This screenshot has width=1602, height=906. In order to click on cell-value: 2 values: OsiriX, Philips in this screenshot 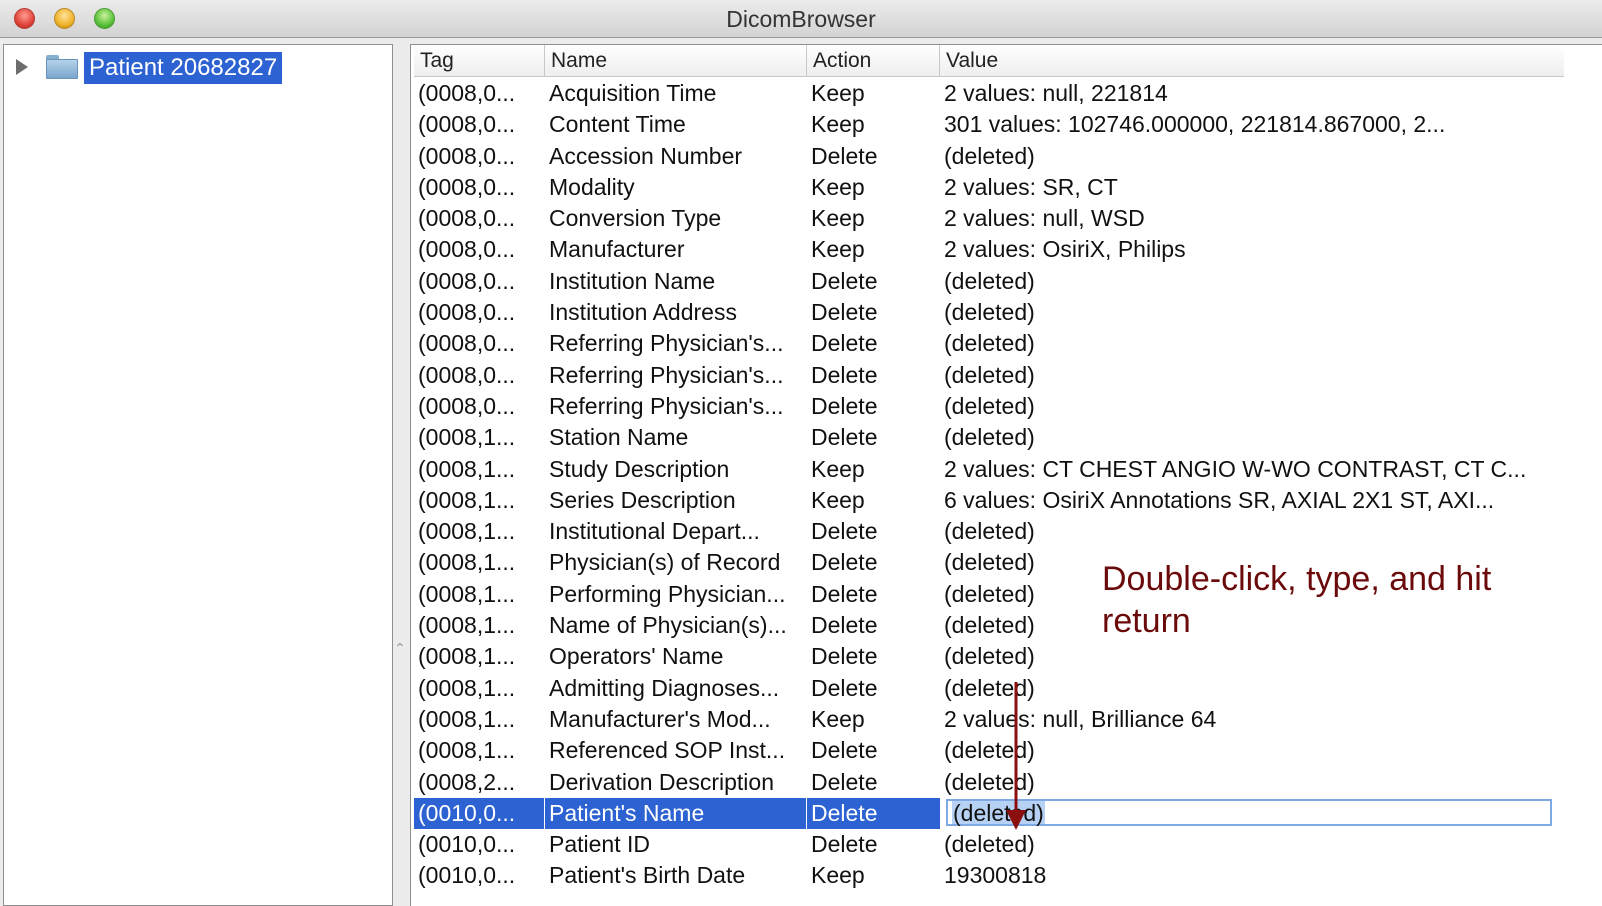, I will do `click(1255, 249)`.